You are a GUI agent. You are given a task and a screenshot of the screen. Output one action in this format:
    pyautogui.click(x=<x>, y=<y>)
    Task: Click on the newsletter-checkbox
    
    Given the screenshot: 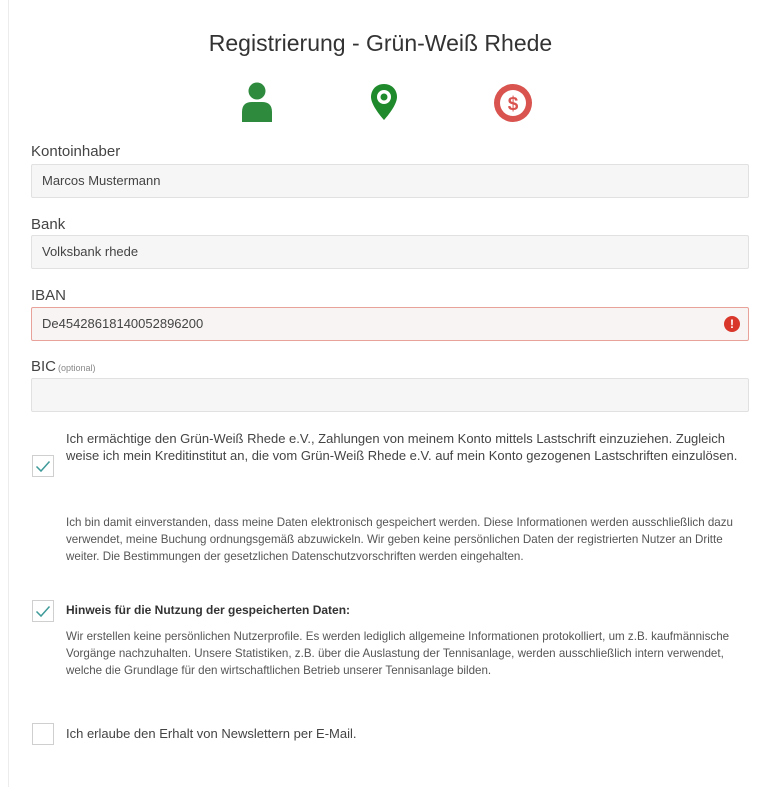 What is the action you would take?
    pyautogui.click(x=43, y=734)
    